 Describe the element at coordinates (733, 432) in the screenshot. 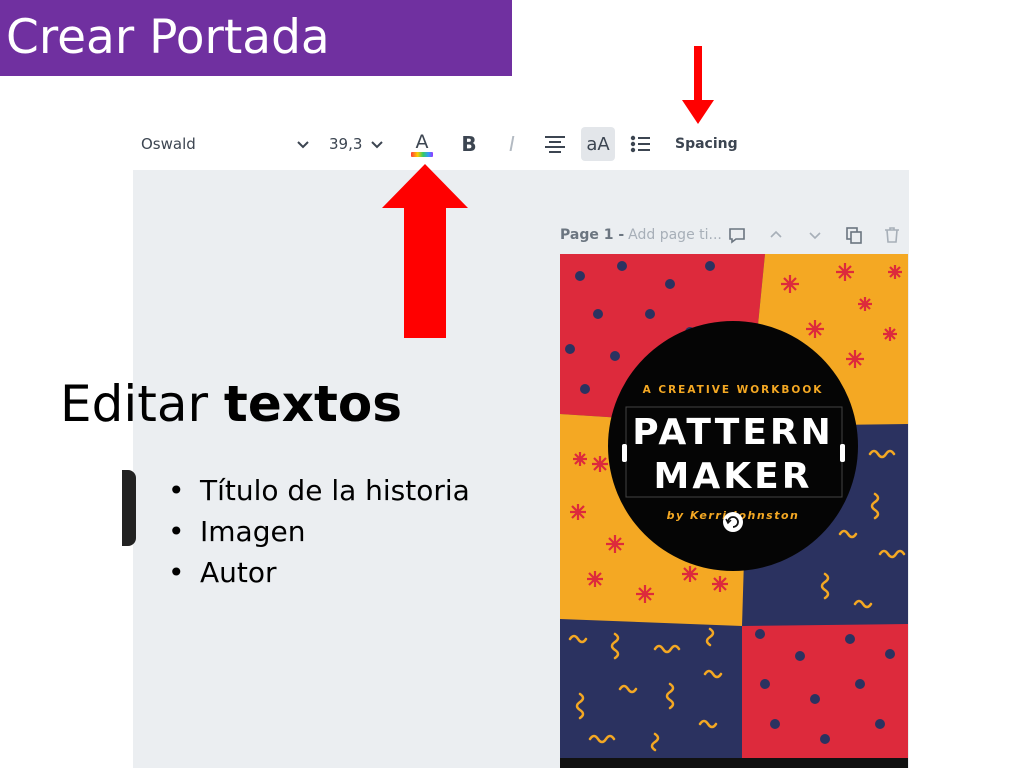

I see `cover-title-line1: PATTERN` at that location.